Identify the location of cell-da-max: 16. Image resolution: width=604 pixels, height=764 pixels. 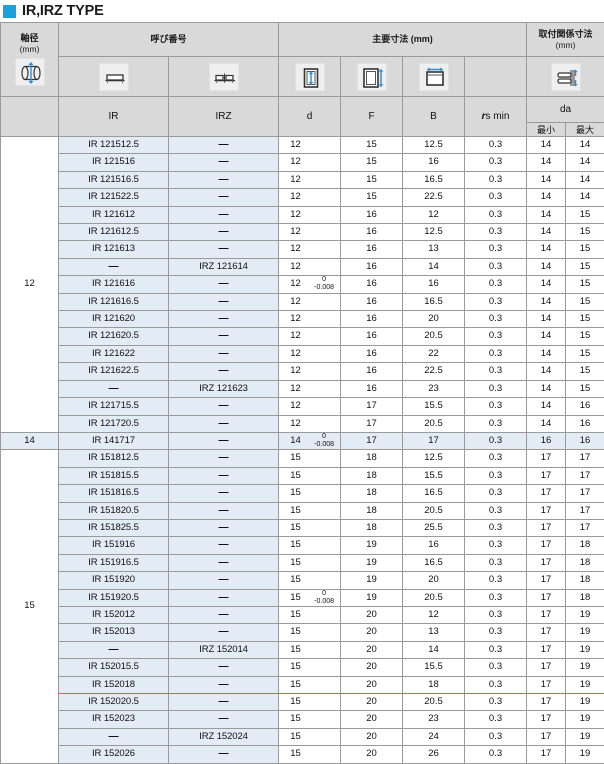
(585, 406).